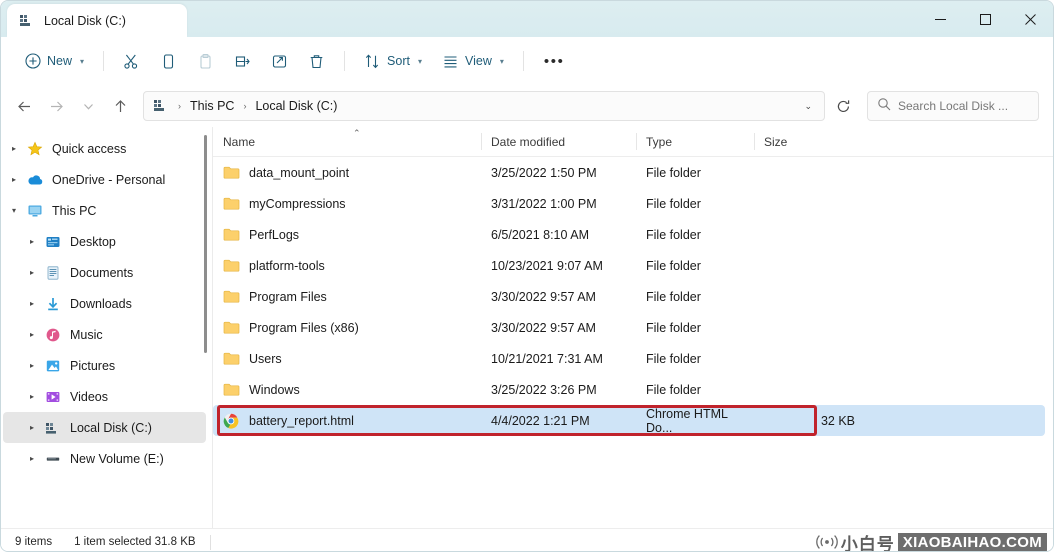  I want to click on sidebar-item-label: Local Disk (C:), so click(111, 427).